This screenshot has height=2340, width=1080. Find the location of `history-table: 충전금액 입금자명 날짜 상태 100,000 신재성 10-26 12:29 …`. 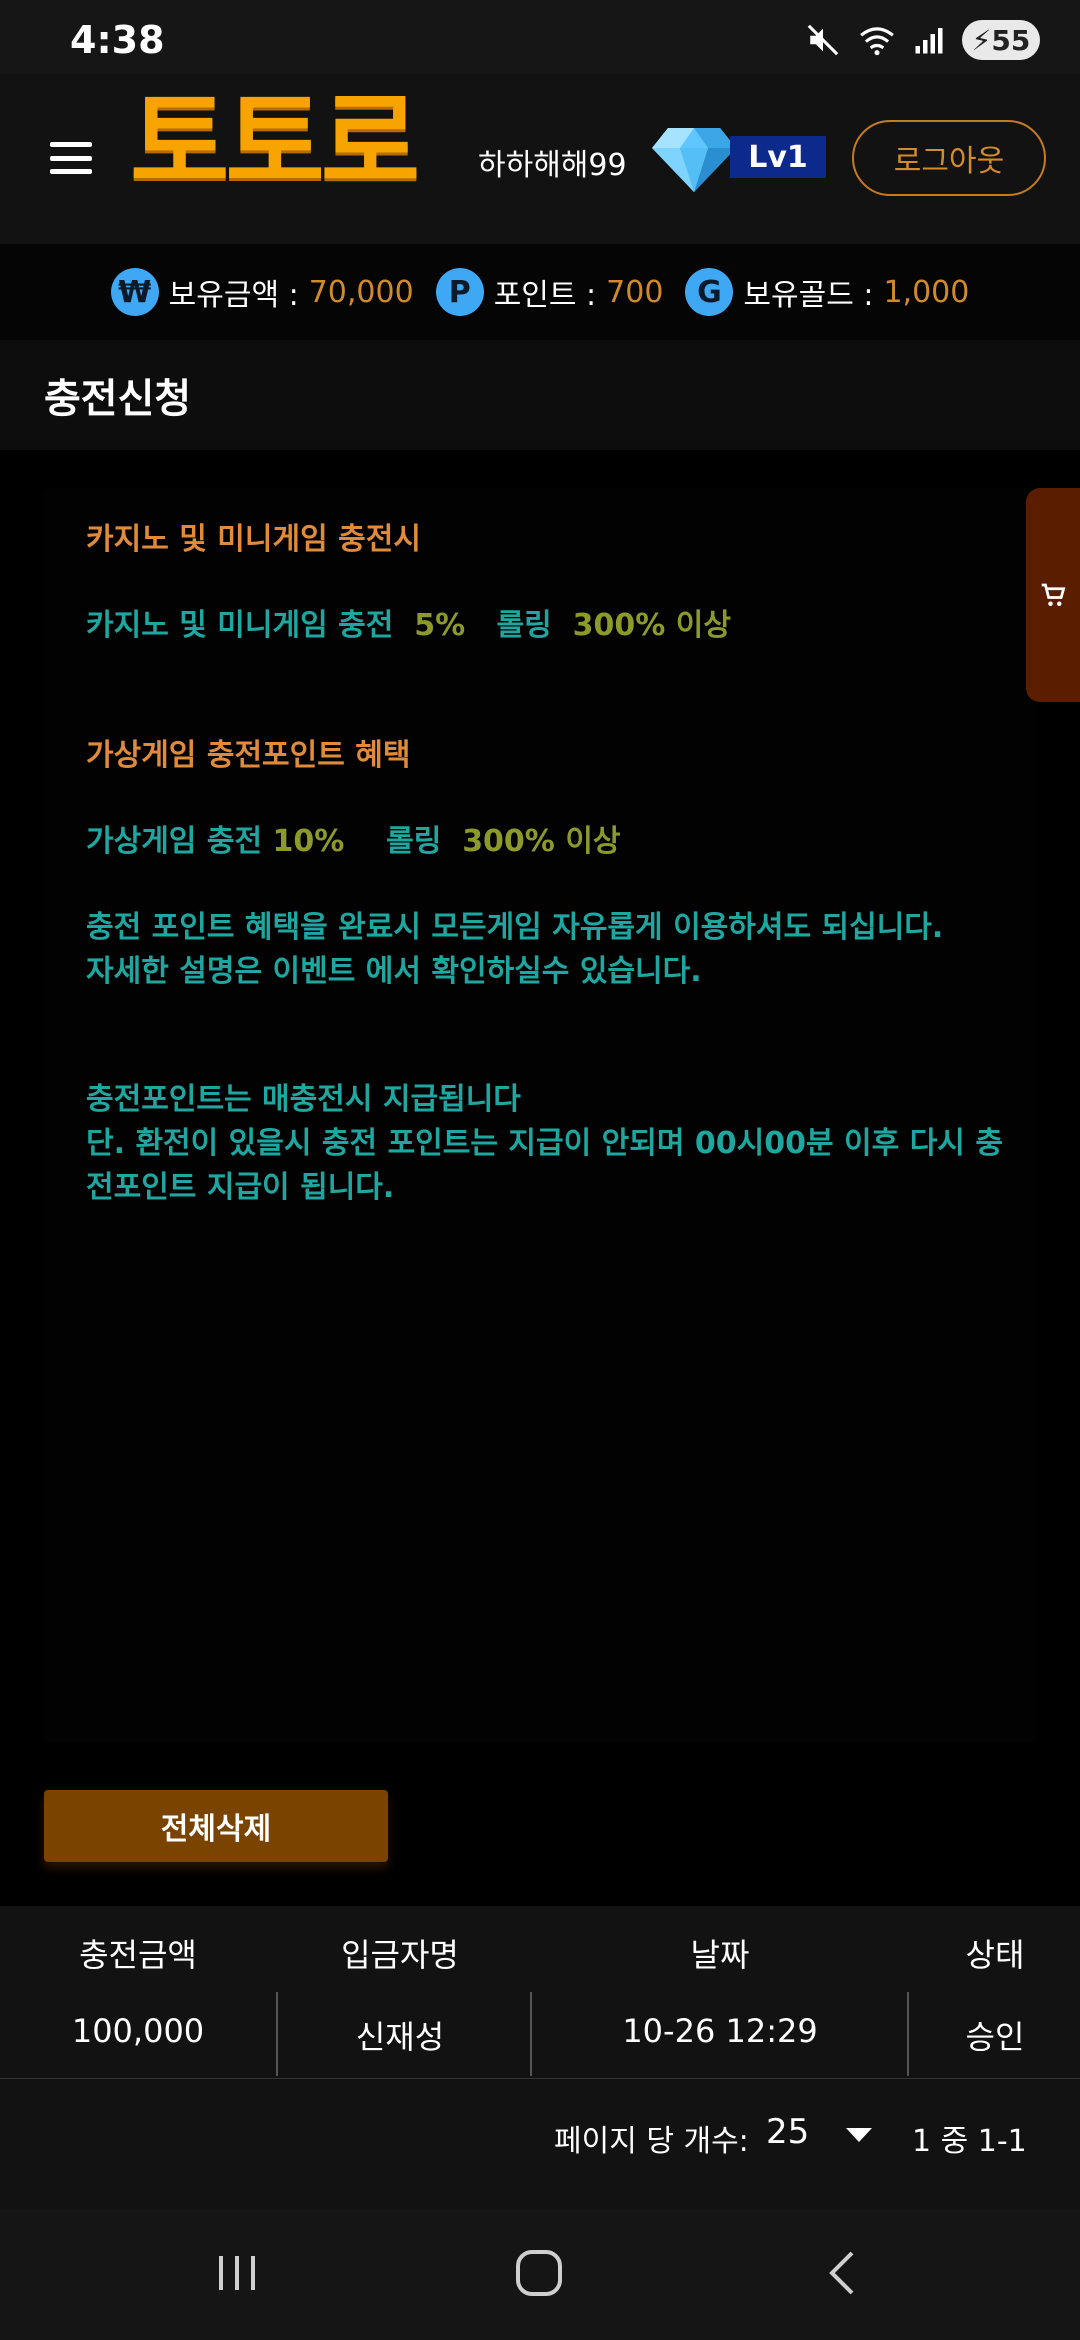

history-table: 충전금액 입금자명 날짜 상태 100,000 신재성 10-26 12:29 … is located at coordinates (540, 2058).